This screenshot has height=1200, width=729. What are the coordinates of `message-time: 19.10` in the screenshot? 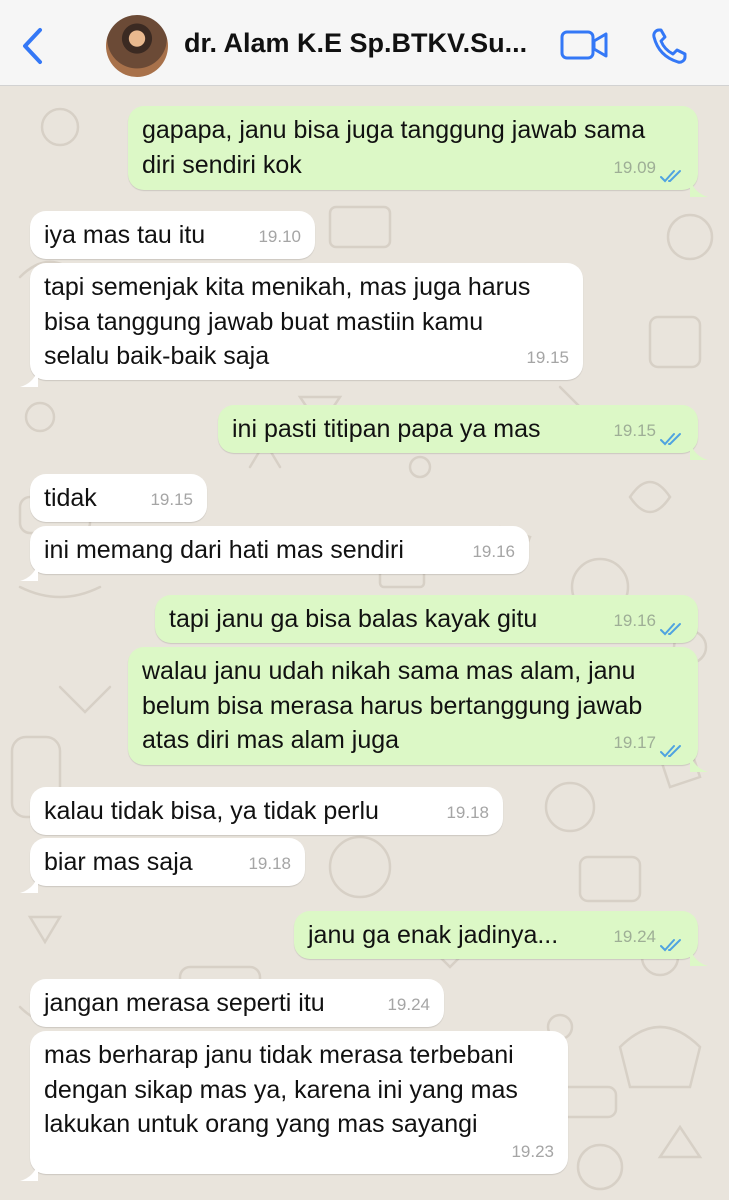 It's located at (279, 236).